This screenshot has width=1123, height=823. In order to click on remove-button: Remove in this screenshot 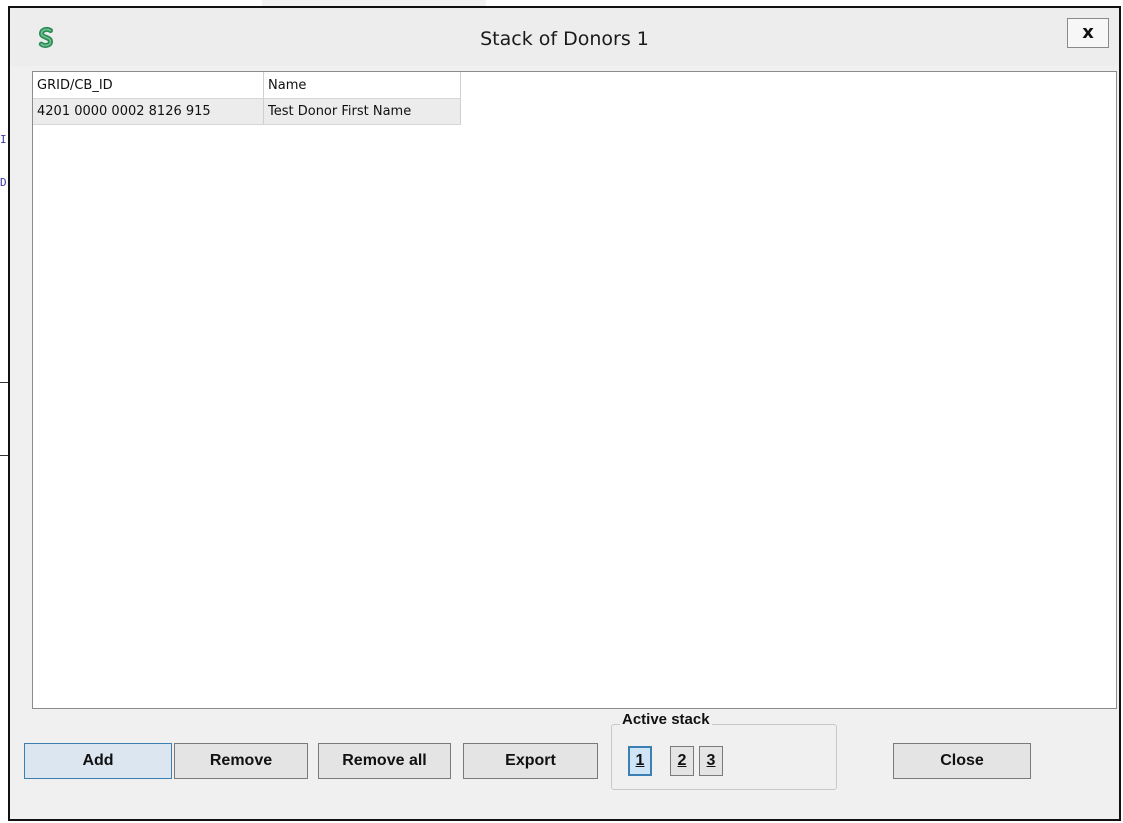, I will do `click(241, 761)`.